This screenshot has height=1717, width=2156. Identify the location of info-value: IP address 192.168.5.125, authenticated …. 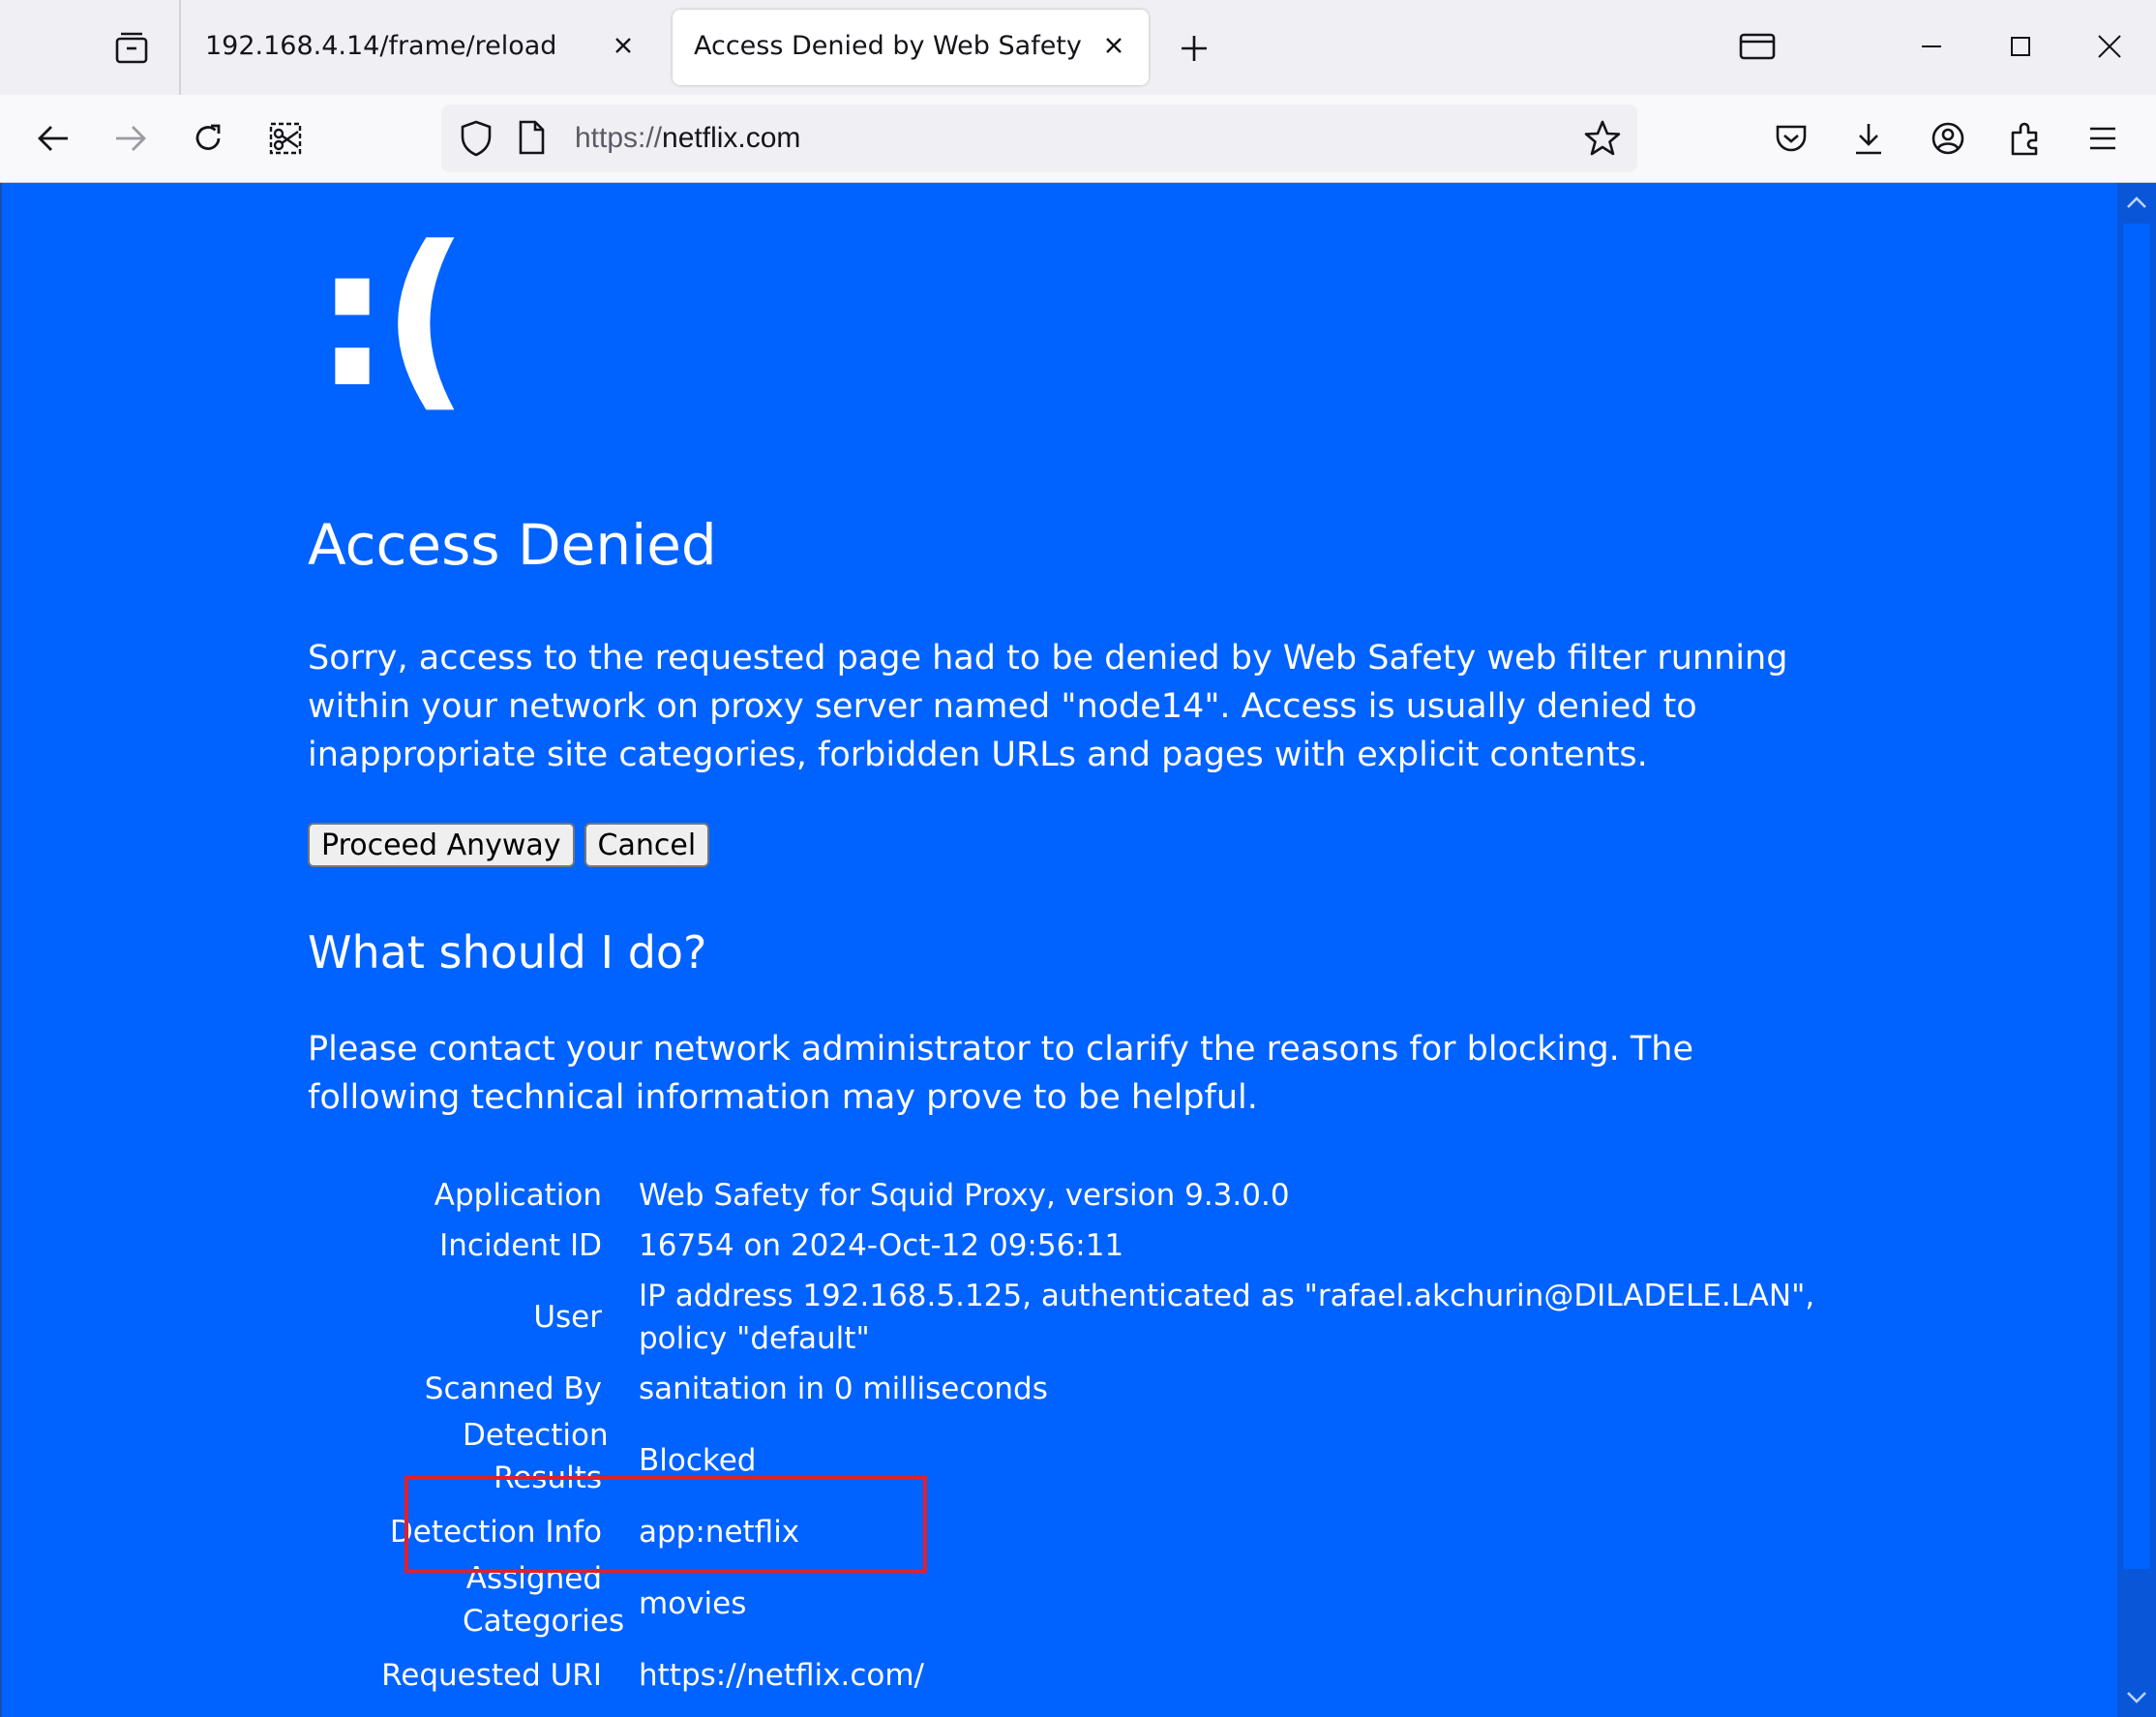
(1227, 1317).